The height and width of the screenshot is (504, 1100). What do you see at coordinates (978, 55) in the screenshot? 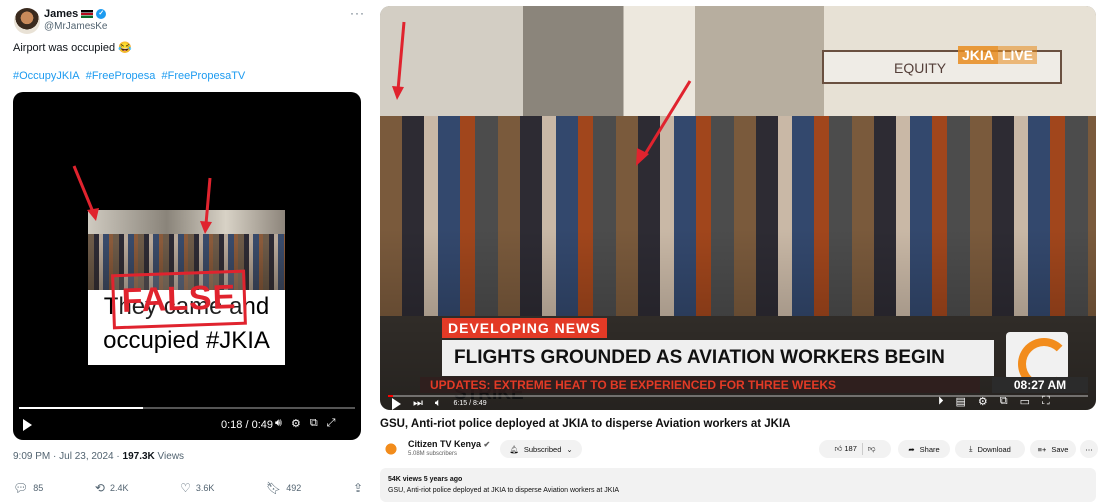
I see `live-badge-location: JKIA` at bounding box center [978, 55].